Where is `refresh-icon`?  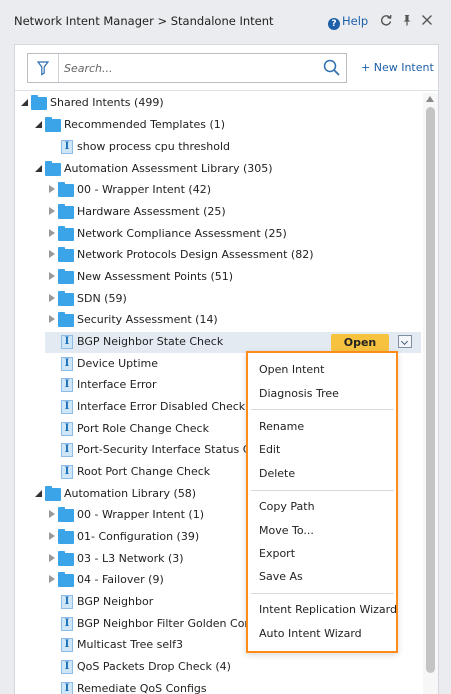 refresh-icon is located at coordinates (386, 20).